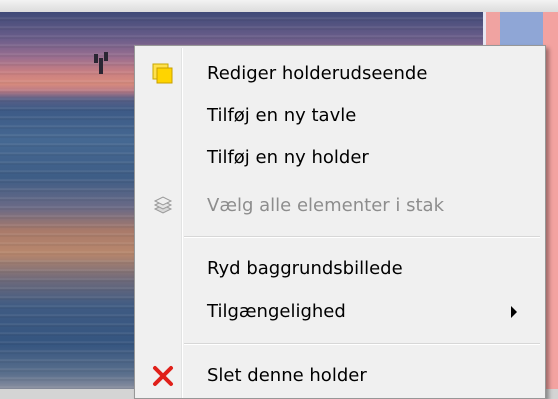 Image resolution: width=558 pixels, height=399 pixels. Describe the element at coordinates (288, 157) in the screenshot. I see `menu-item-label: Tilføj en ny holder` at that location.